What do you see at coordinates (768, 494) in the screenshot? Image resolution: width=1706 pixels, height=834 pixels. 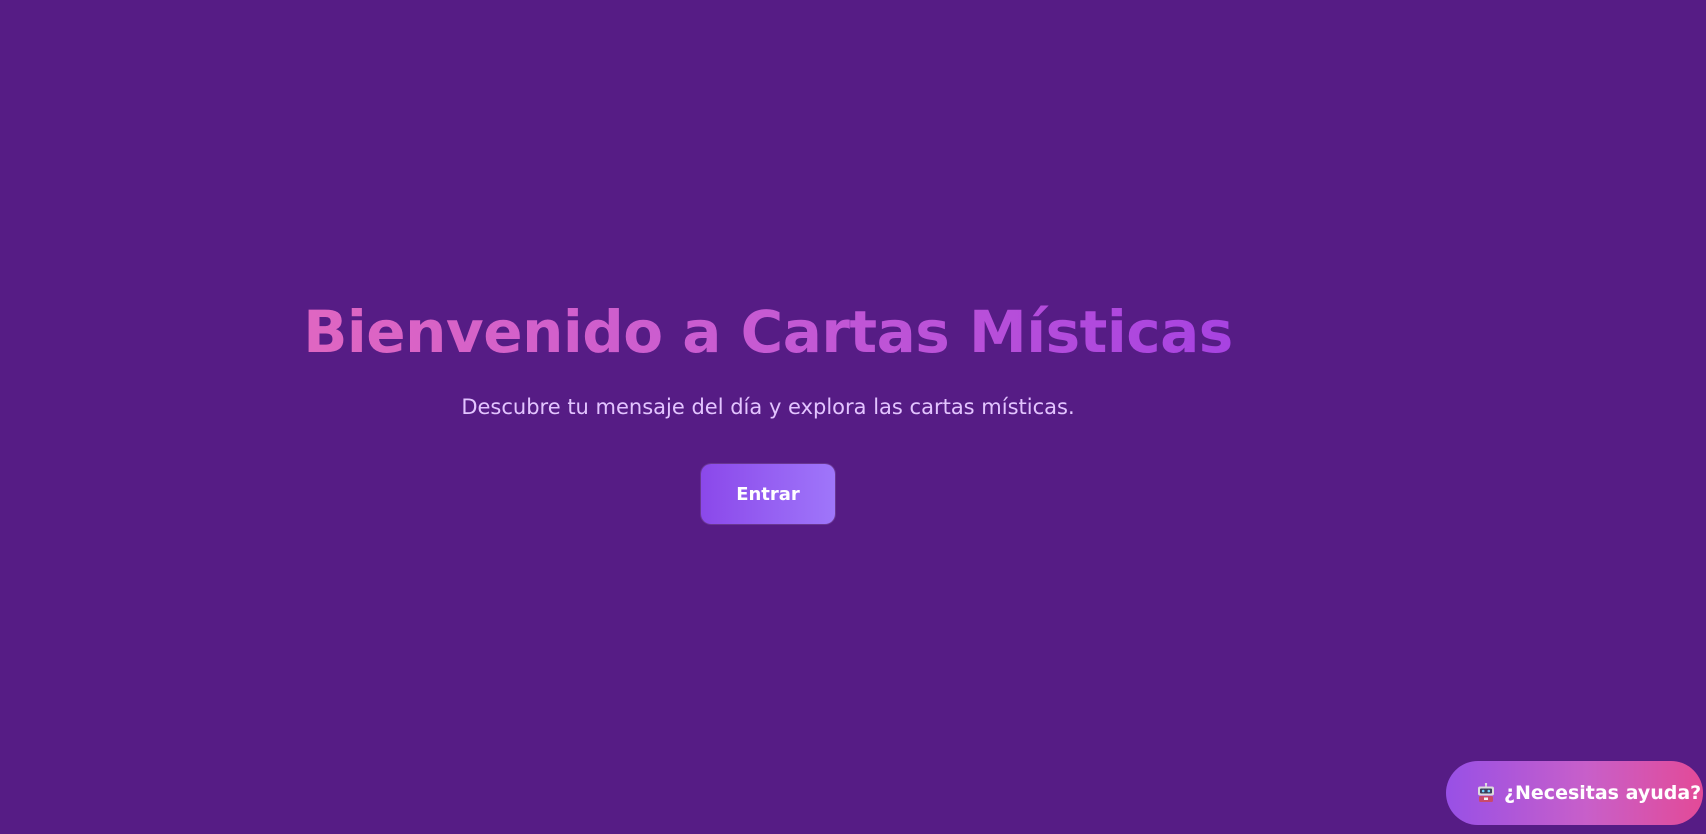 I see `enter-button: Entrar` at bounding box center [768, 494].